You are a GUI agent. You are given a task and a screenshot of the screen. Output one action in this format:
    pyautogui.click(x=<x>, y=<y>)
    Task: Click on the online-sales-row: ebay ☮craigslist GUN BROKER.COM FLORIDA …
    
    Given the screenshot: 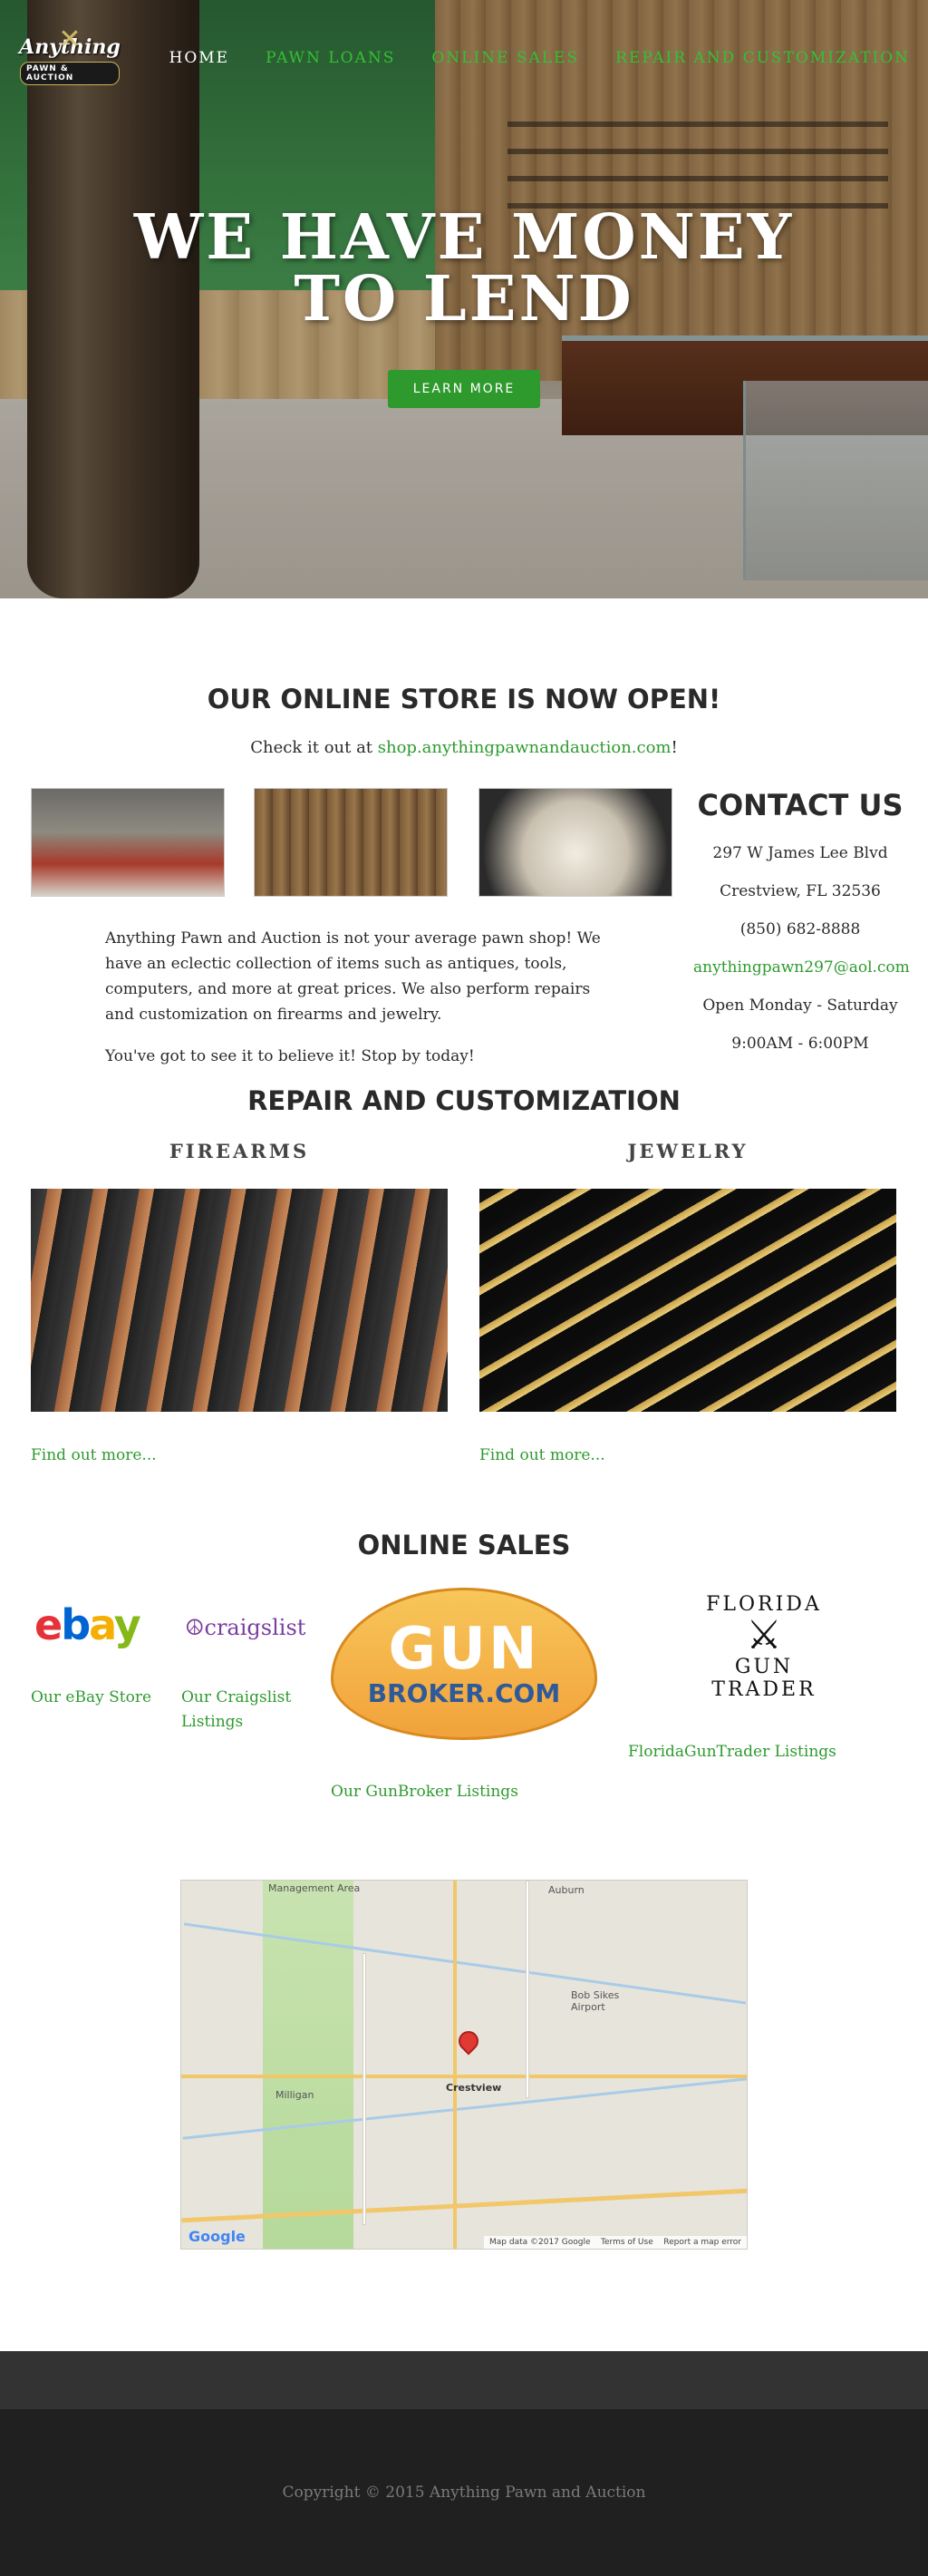 What is the action you would take?
    pyautogui.click(x=464, y=1734)
    